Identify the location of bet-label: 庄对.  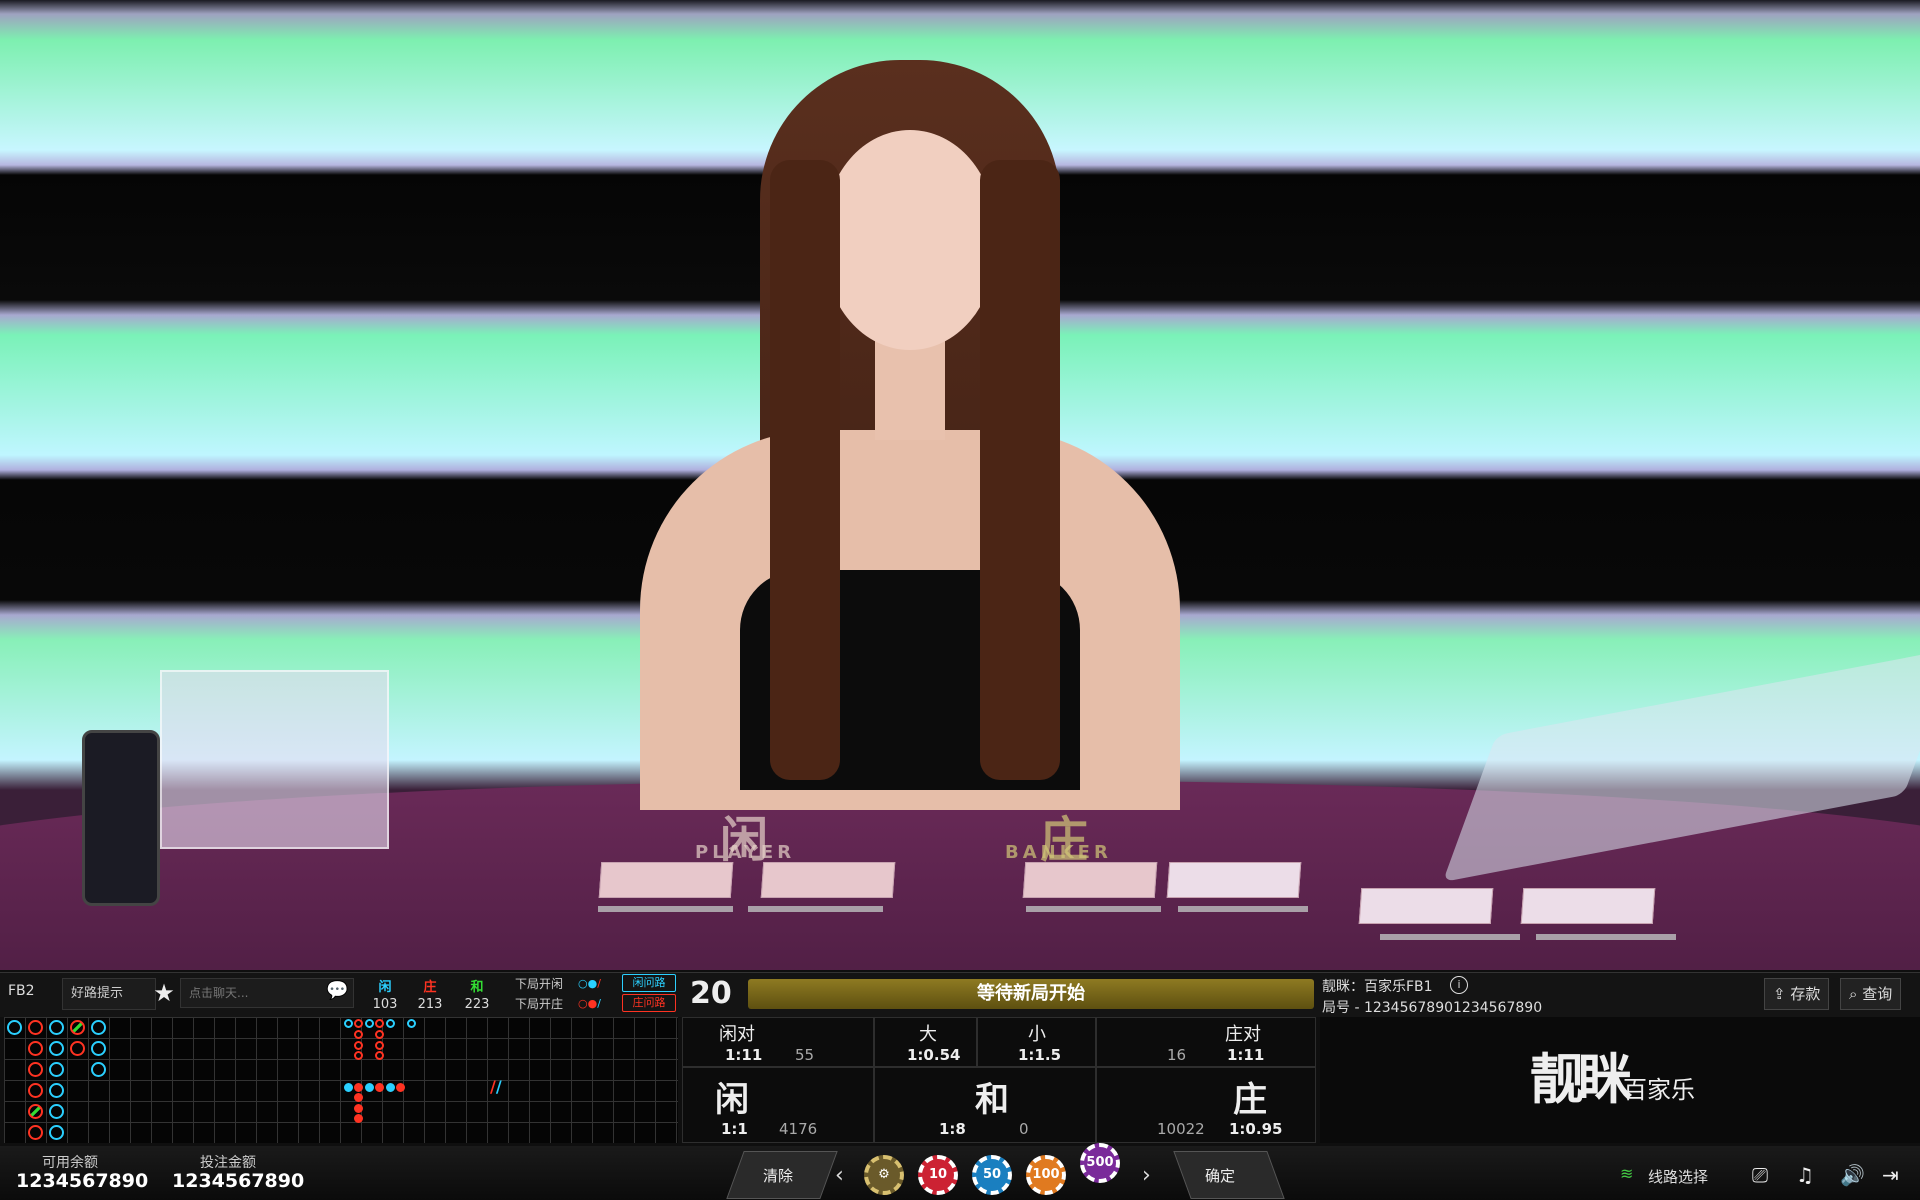
(1243, 1034).